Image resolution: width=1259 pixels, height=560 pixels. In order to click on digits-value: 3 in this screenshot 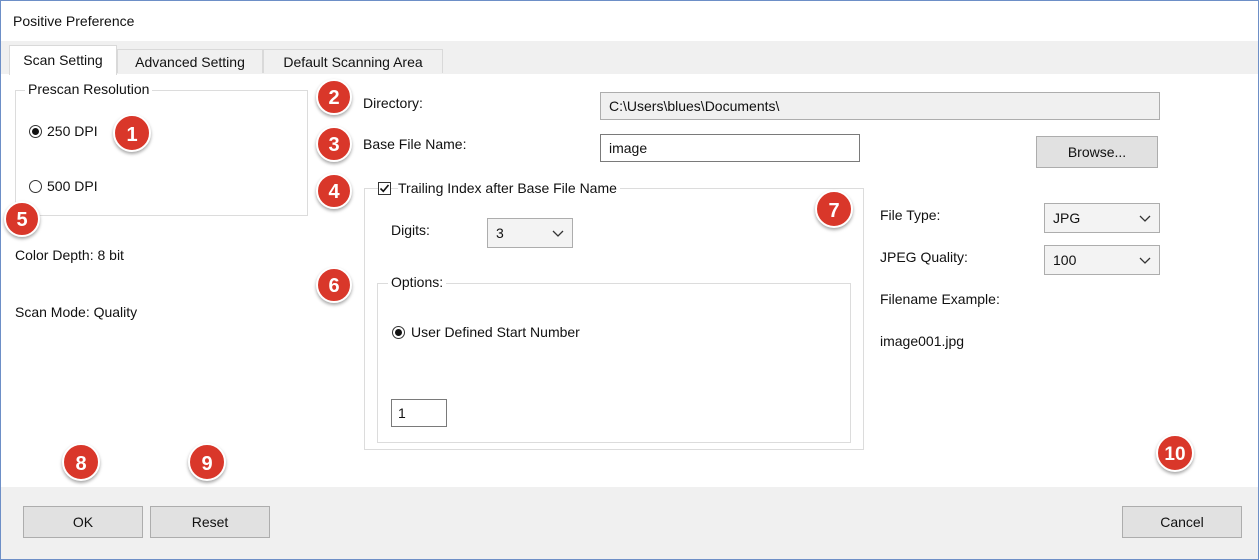, I will do `click(500, 233)`.